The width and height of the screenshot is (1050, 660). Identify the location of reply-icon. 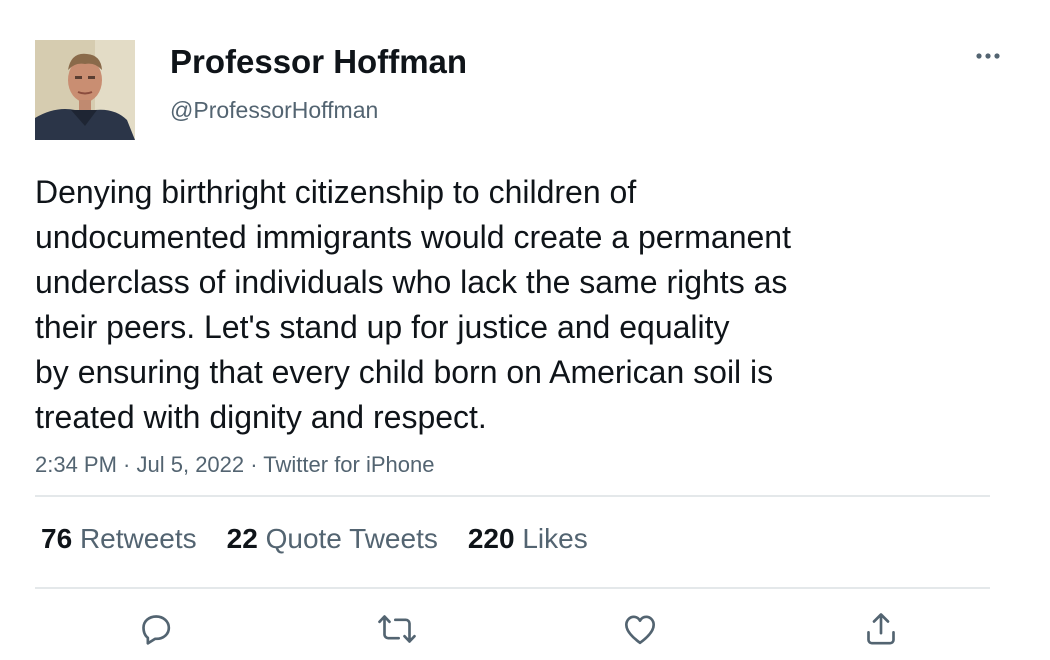
(156, 630).